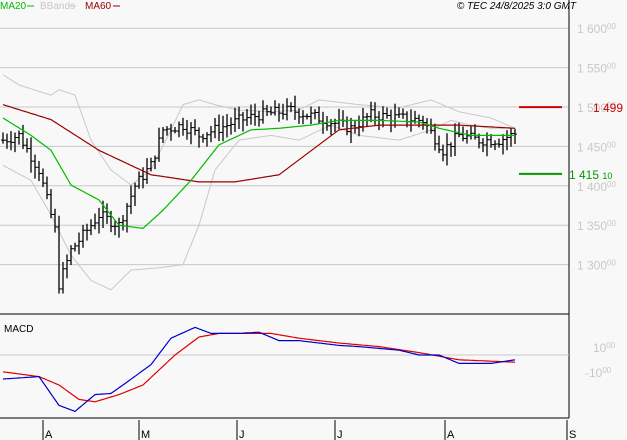 The width and height of the screenshot is (627, 440). I want to click on resistance-label: 1 499 9, so click(610, 108).